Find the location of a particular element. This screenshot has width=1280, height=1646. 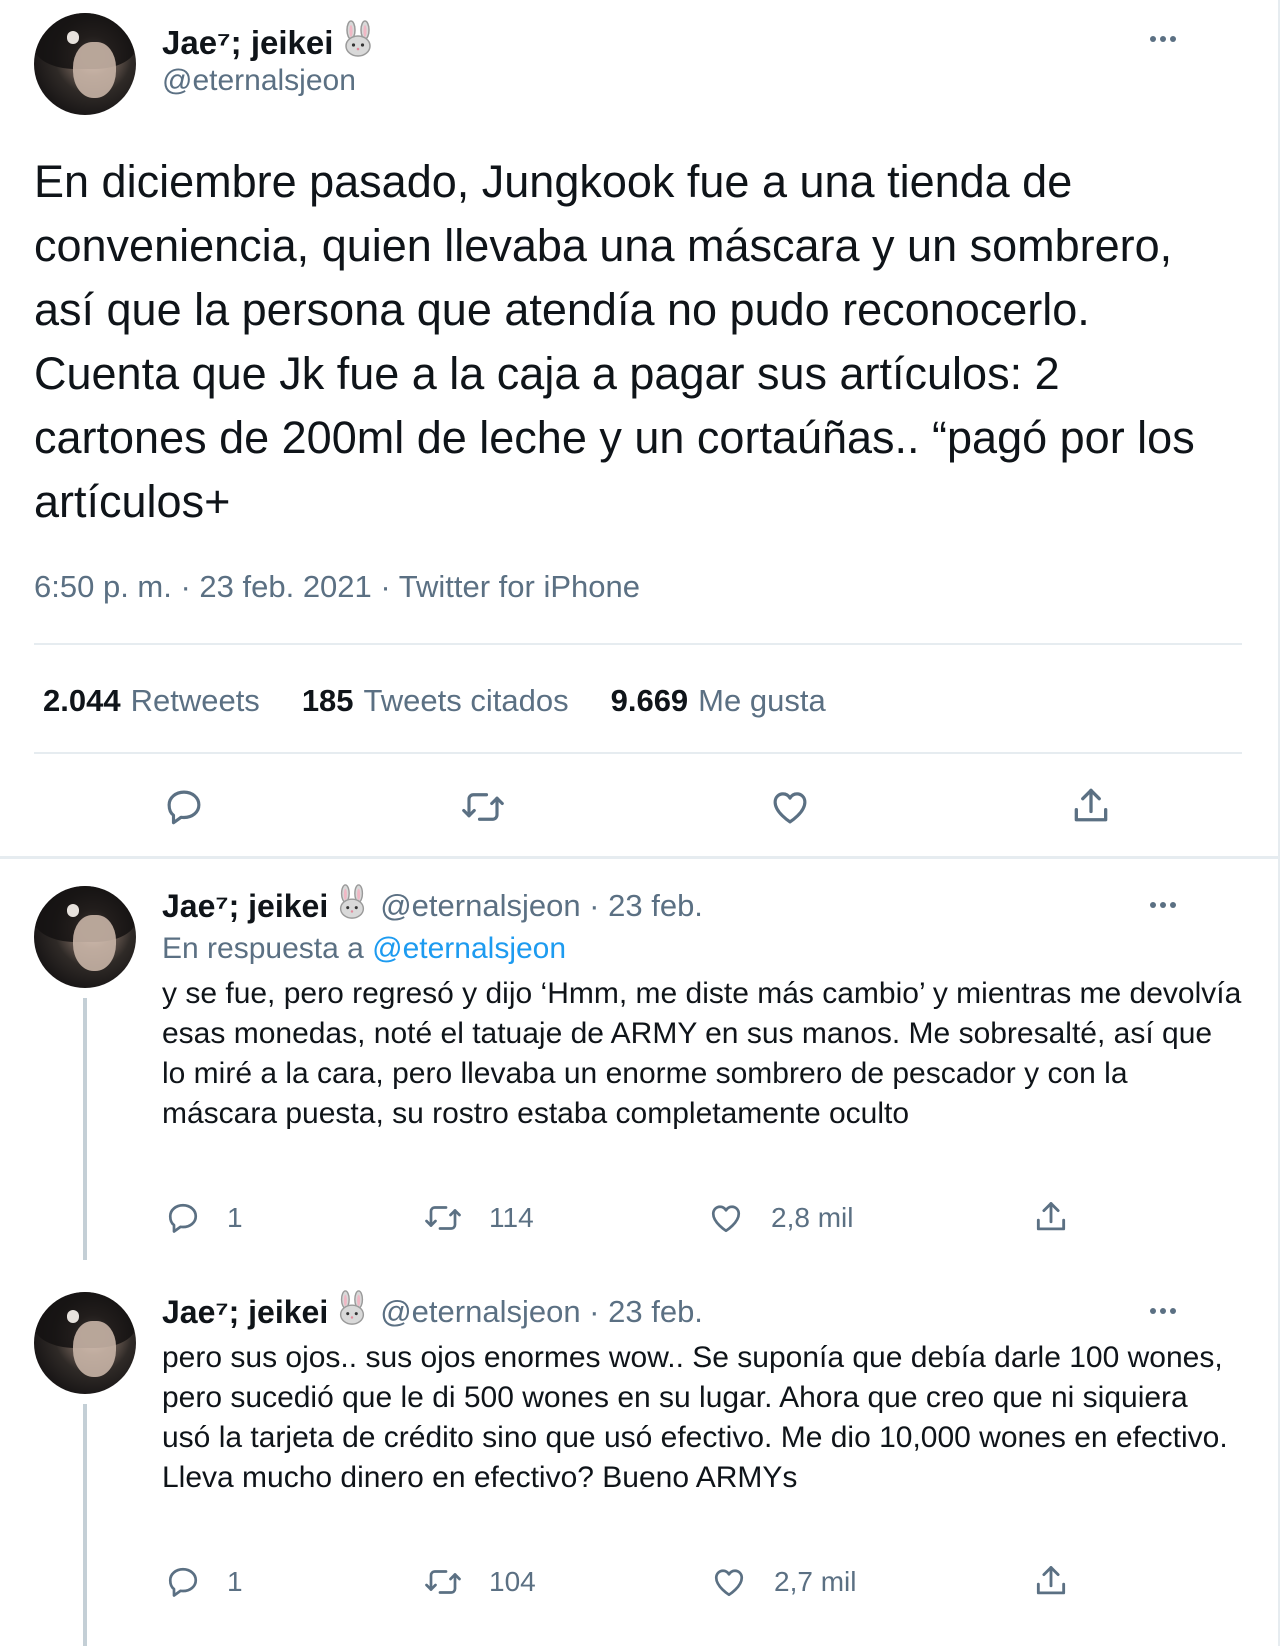

like-button: 2,7 mil is located at coordinates (783, 1582).